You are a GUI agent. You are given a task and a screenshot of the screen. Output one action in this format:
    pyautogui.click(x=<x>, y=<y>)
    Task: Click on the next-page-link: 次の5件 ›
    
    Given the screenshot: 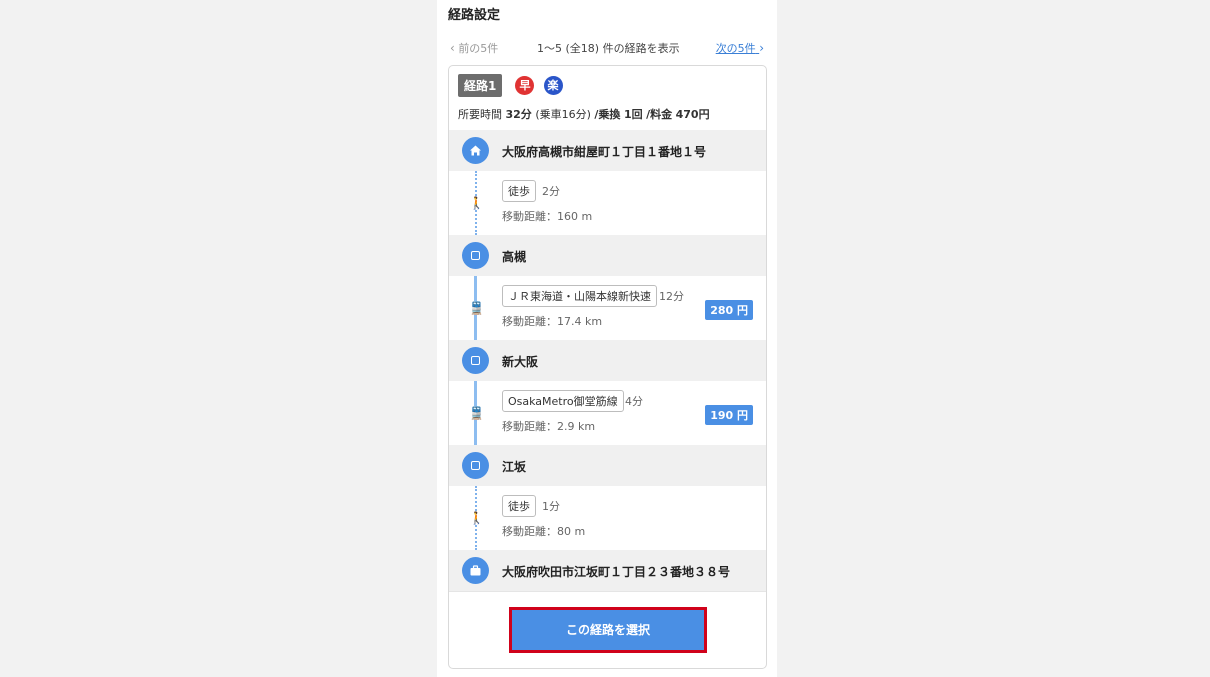 What is the action you would take?
    pyautogui.click(x=740, y=48)
    